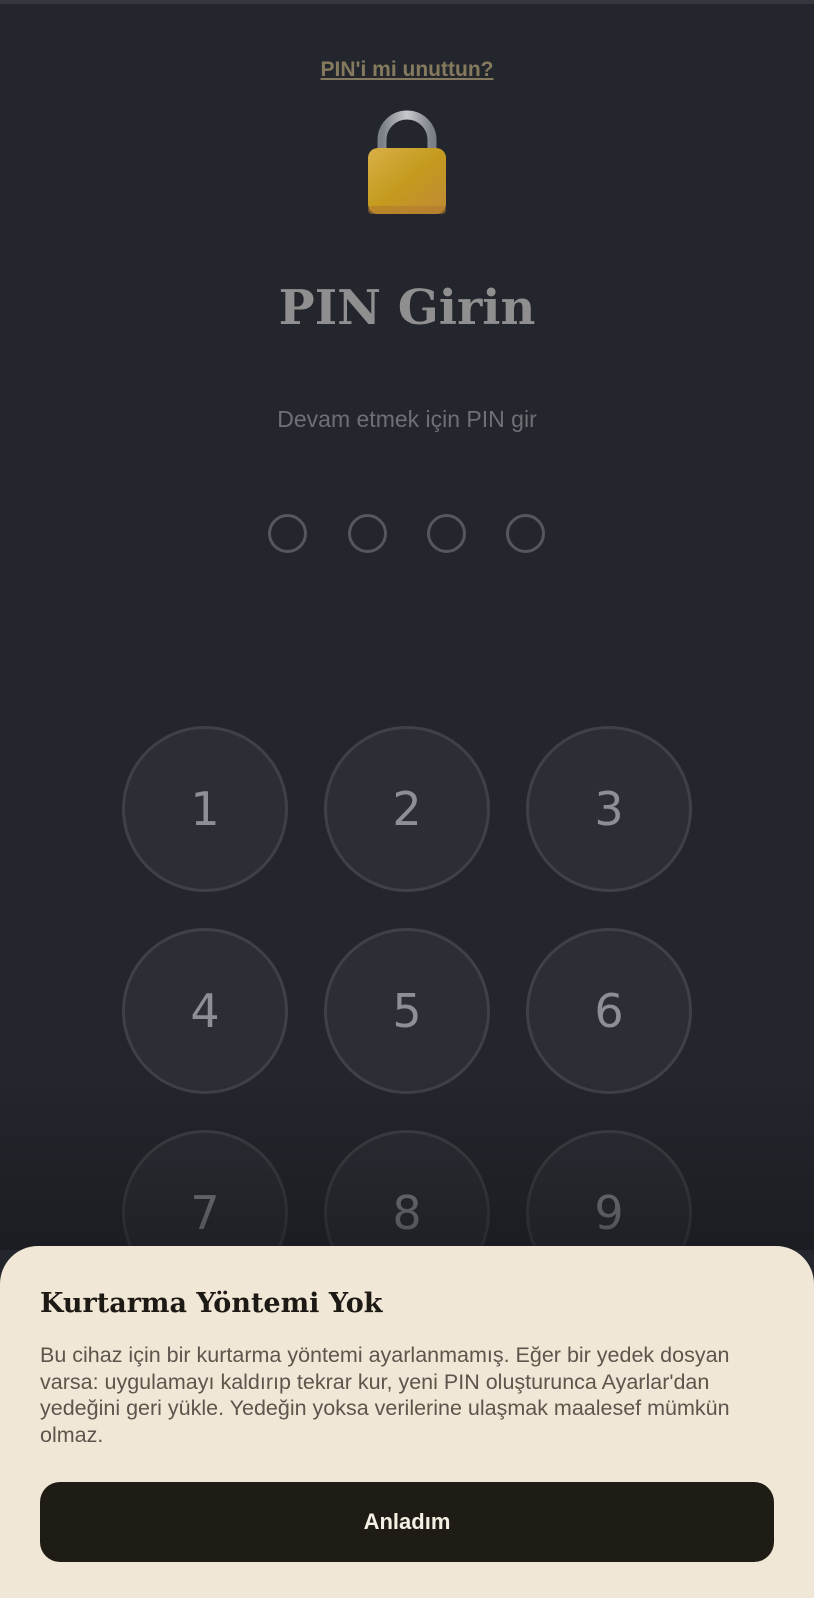  I want to click on key-4: 4, so click(205, 1011).